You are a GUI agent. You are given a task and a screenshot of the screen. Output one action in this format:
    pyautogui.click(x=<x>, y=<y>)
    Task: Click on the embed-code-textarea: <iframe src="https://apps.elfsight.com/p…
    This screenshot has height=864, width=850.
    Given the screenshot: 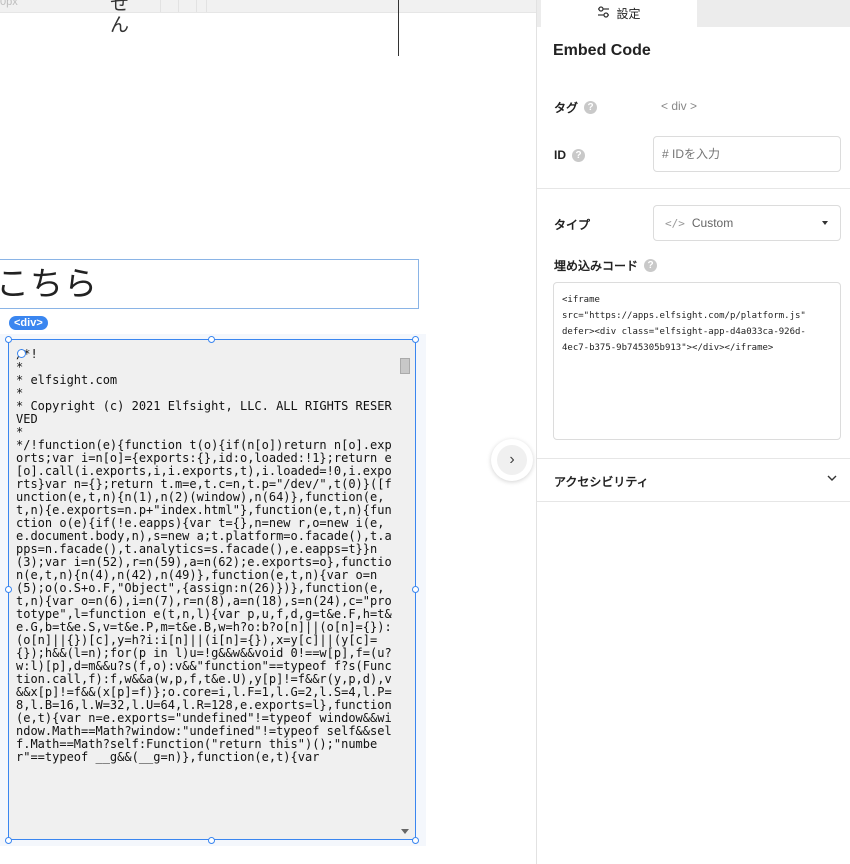 What is the action you would take?
    pyautogui.click(x=697, y=361)
    